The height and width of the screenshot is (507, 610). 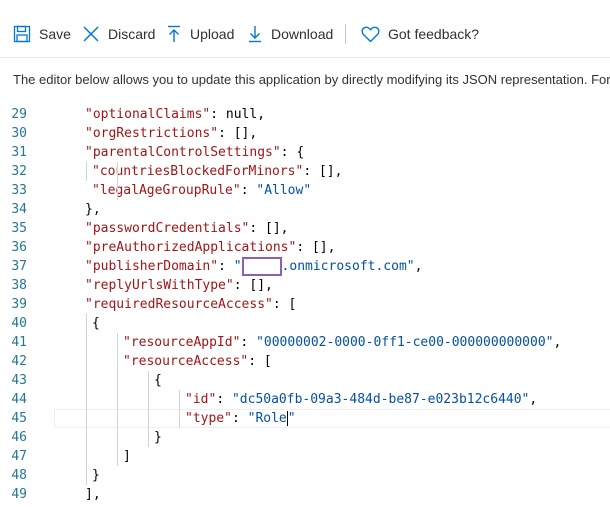 What do you see at coordinates (167, 228) in the screenshot?
I see `json-key: passwordCredentials` at bounding box center [167, 228].